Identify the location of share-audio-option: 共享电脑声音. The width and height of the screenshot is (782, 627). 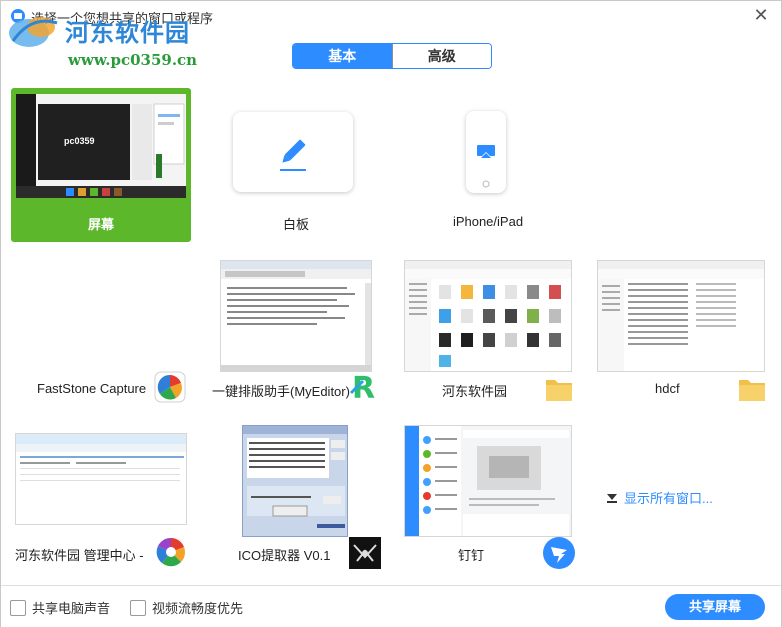
(60, 607).